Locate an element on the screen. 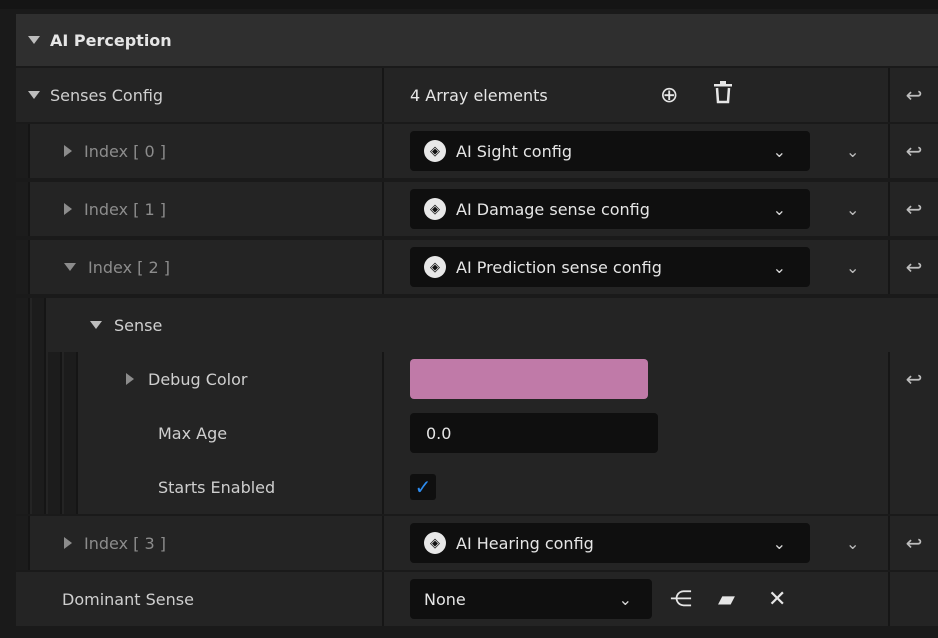  category-title: AI Perception is located at coordinates (111, 40).